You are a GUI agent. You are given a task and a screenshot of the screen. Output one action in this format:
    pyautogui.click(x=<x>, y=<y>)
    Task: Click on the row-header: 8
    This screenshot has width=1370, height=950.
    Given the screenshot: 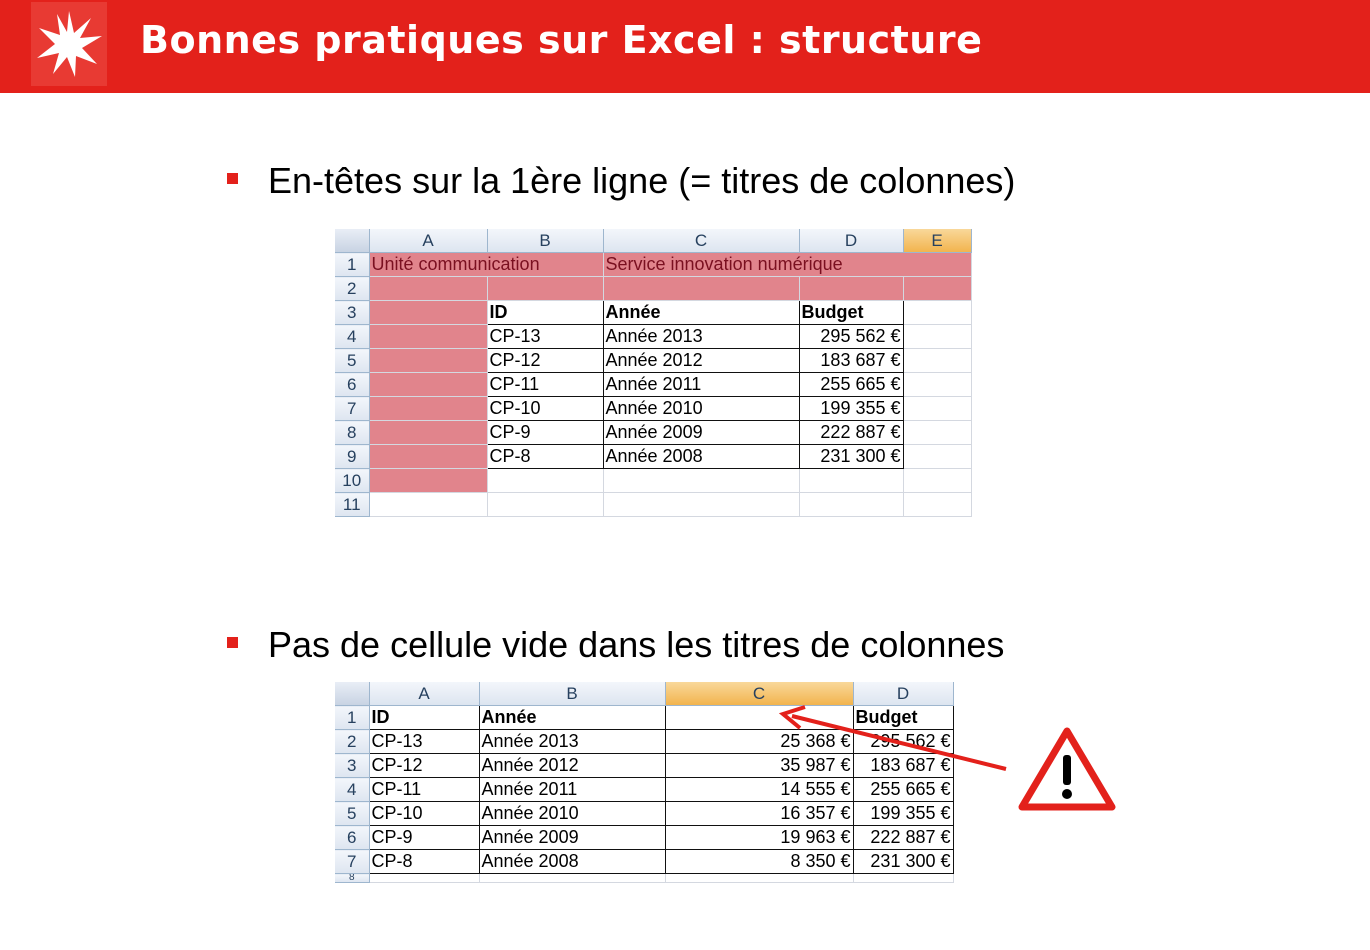 What is the action you would take?
    pyautogui.click(x=352, y=432)
    